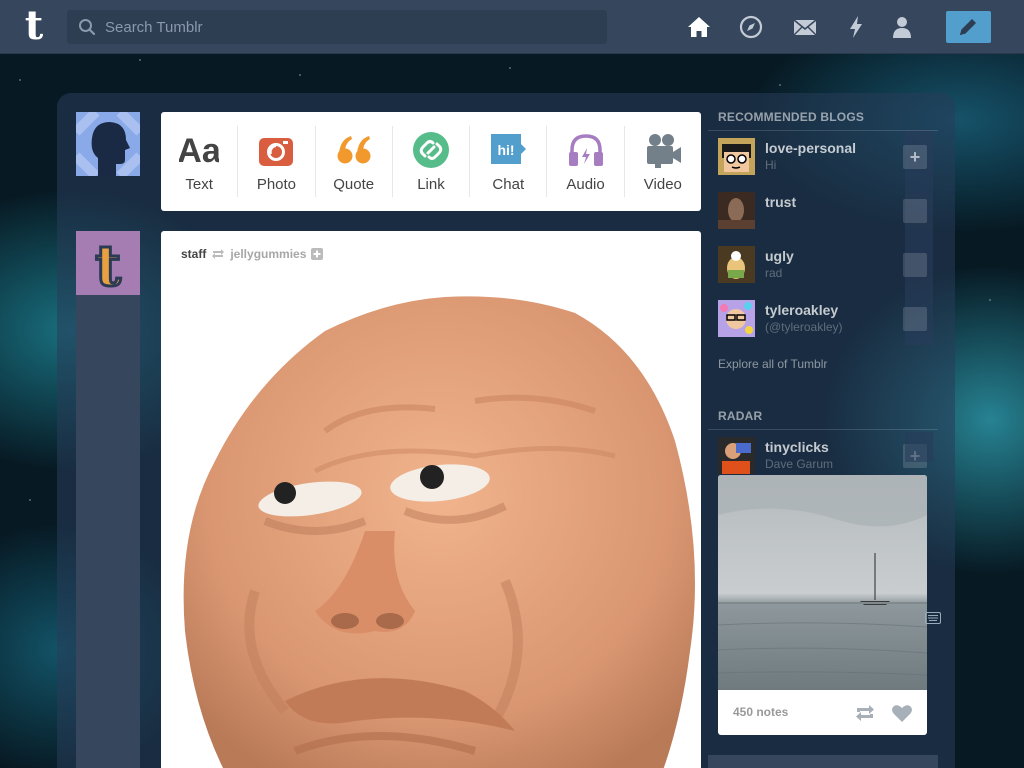  I want to click on post-type-photo: Photo, so click(277, 161).